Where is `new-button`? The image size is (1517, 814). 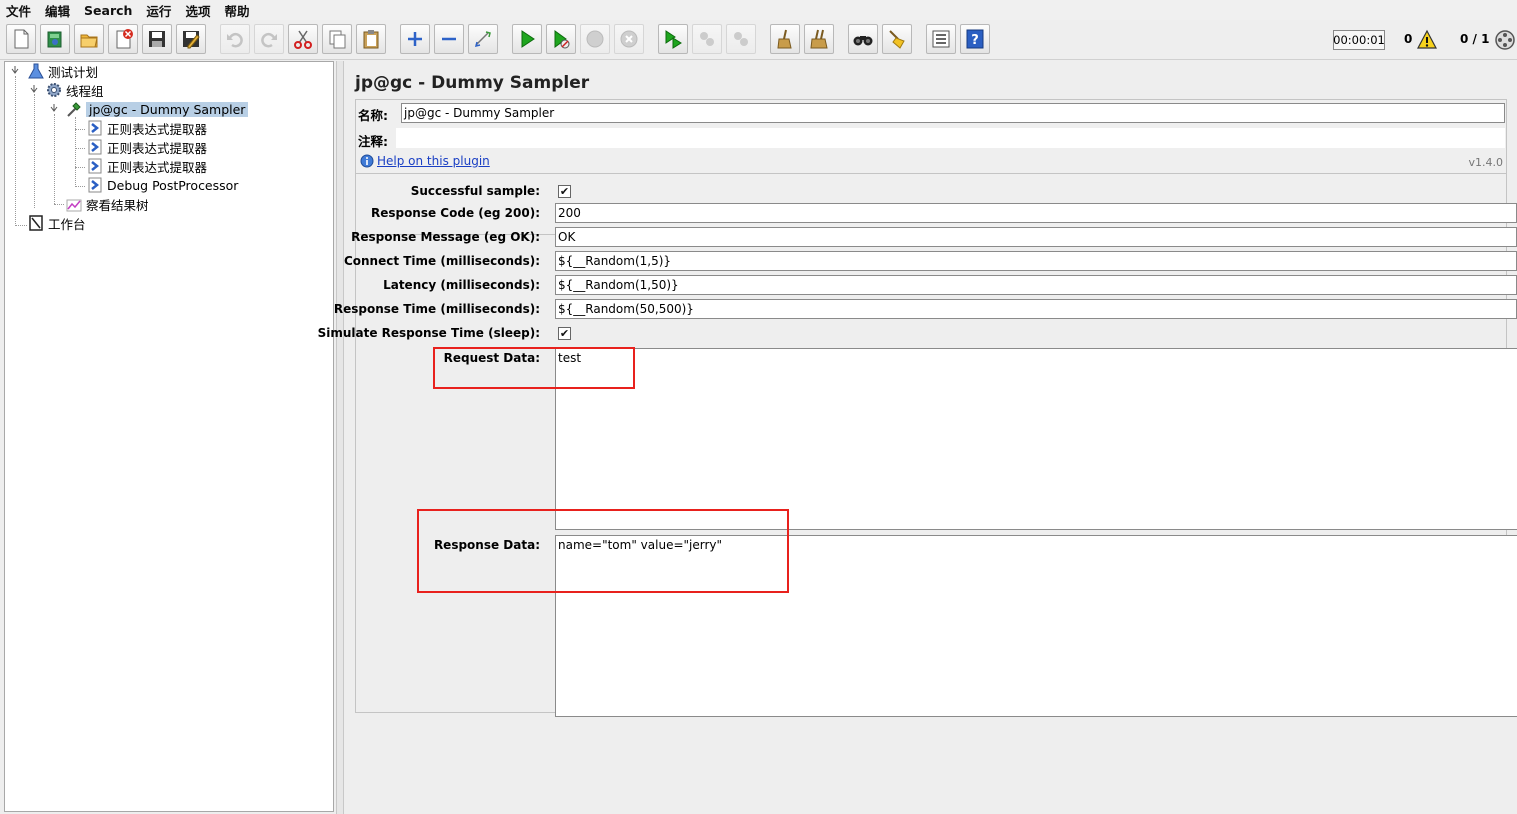 new-button is located at coordinates (21, 39).